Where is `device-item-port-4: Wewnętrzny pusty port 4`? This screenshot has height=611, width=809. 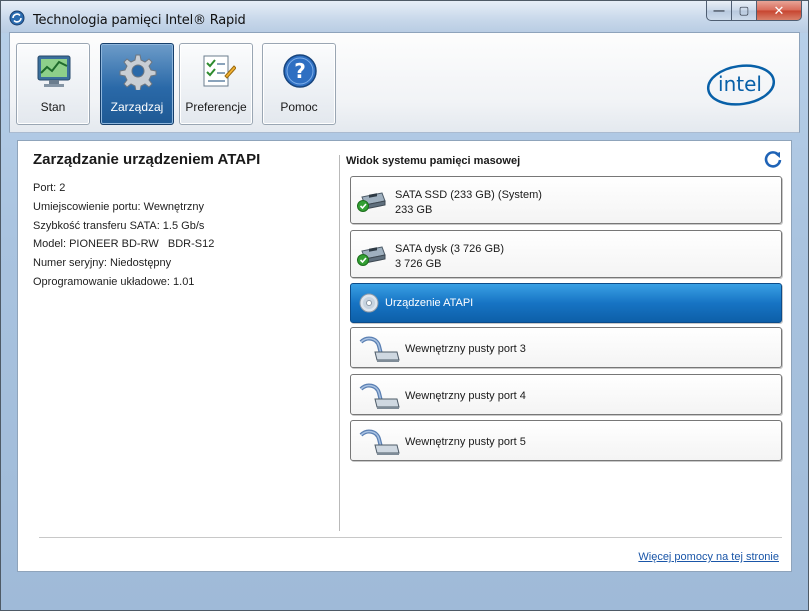
device-item-port-4: Wewnętrzny pusty port 4 is located at coordinates (566, 394).